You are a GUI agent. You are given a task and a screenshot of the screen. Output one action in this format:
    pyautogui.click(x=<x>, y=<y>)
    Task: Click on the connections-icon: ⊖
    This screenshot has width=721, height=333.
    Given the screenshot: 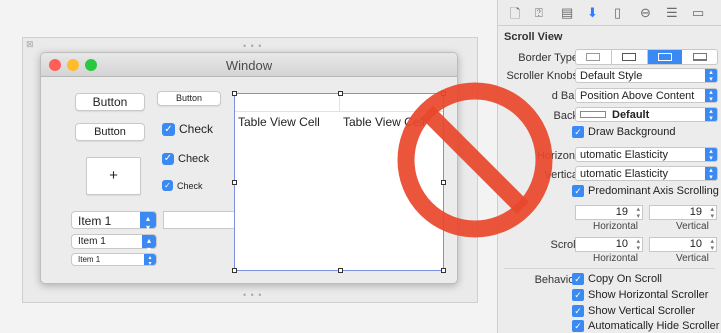 What is the action you would take?
    pyautogui.click(x=645, y=13)
    